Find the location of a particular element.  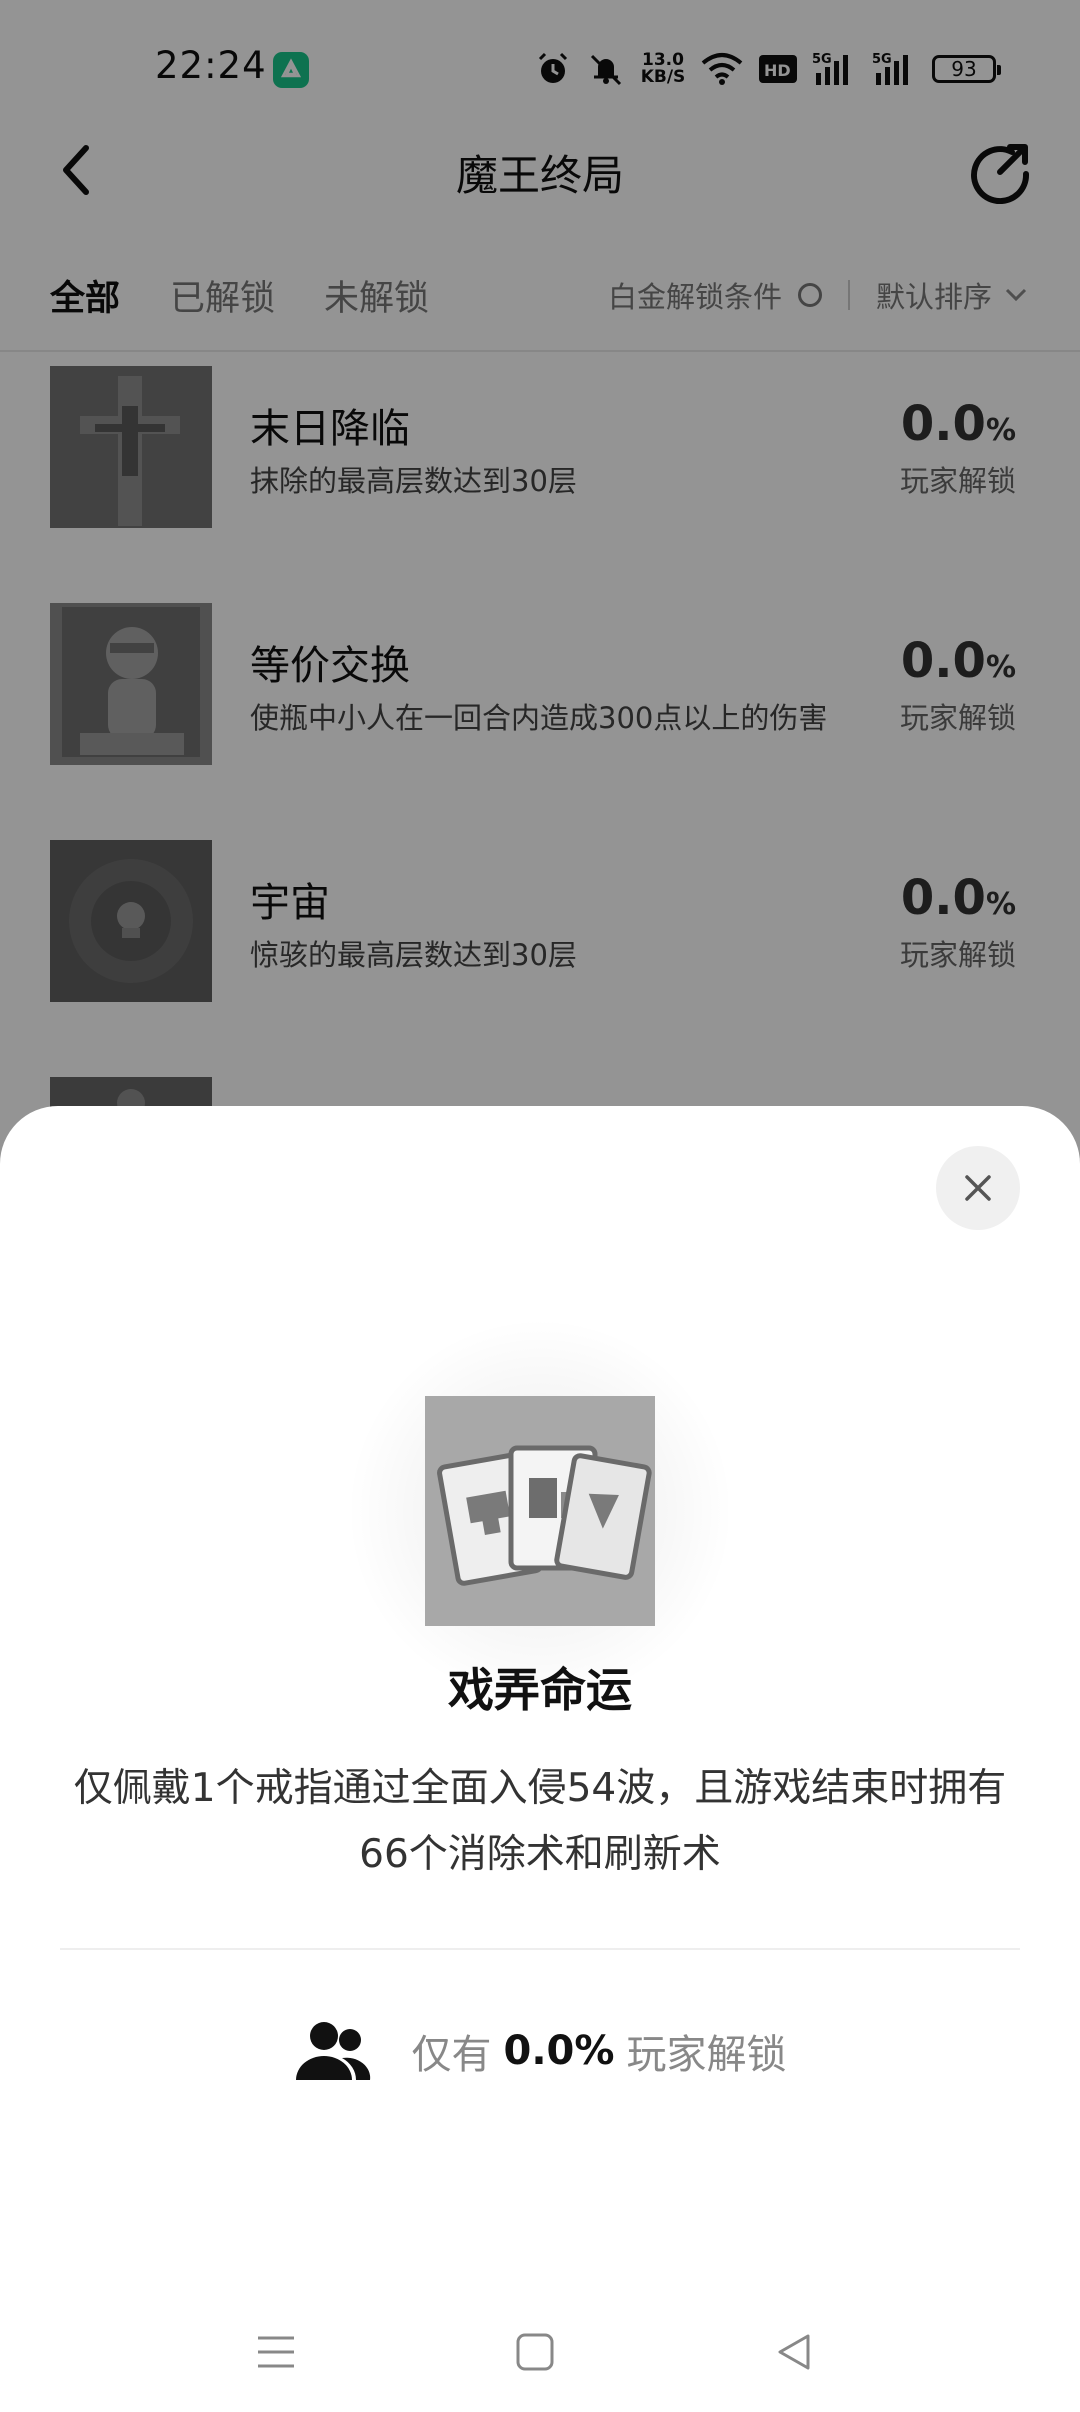

sheet-achievement-title: 戏弄命运 is located at coordinates (540, 1690).